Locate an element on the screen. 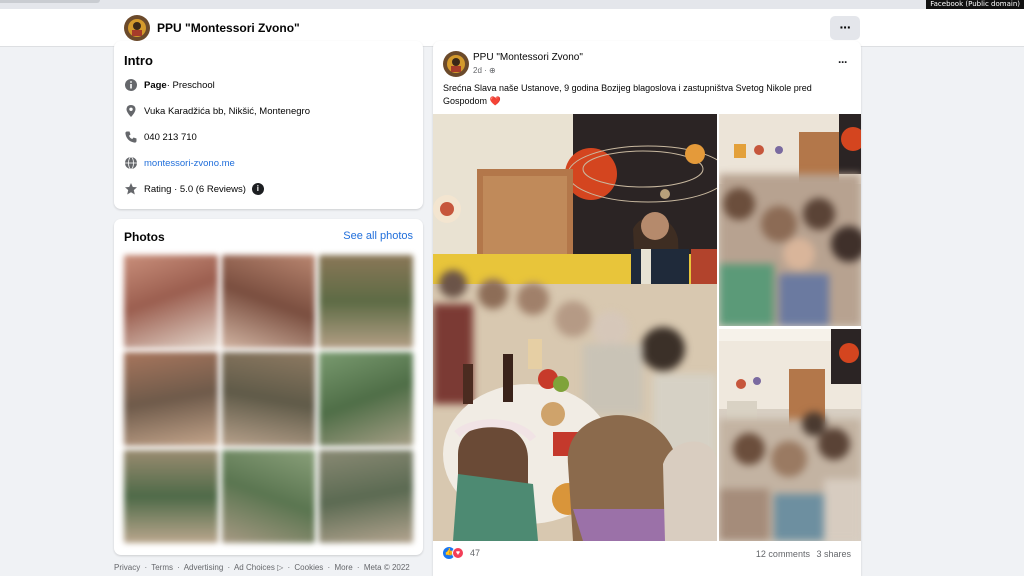  phone-icon is located at coordinates (131, 137).